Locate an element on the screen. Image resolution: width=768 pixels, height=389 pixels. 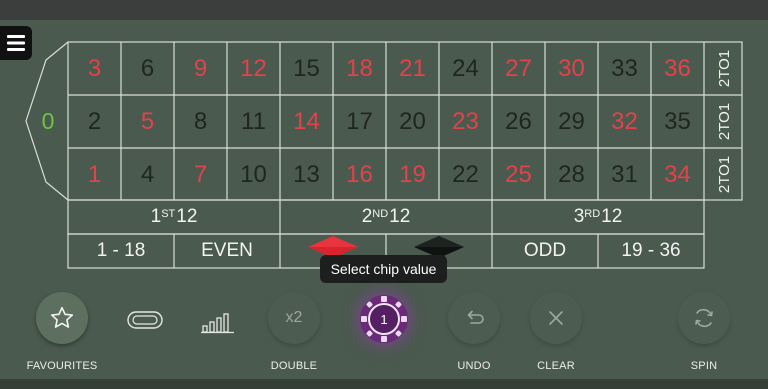
number-cell-24: 24 is located at coordinates (465, 68).